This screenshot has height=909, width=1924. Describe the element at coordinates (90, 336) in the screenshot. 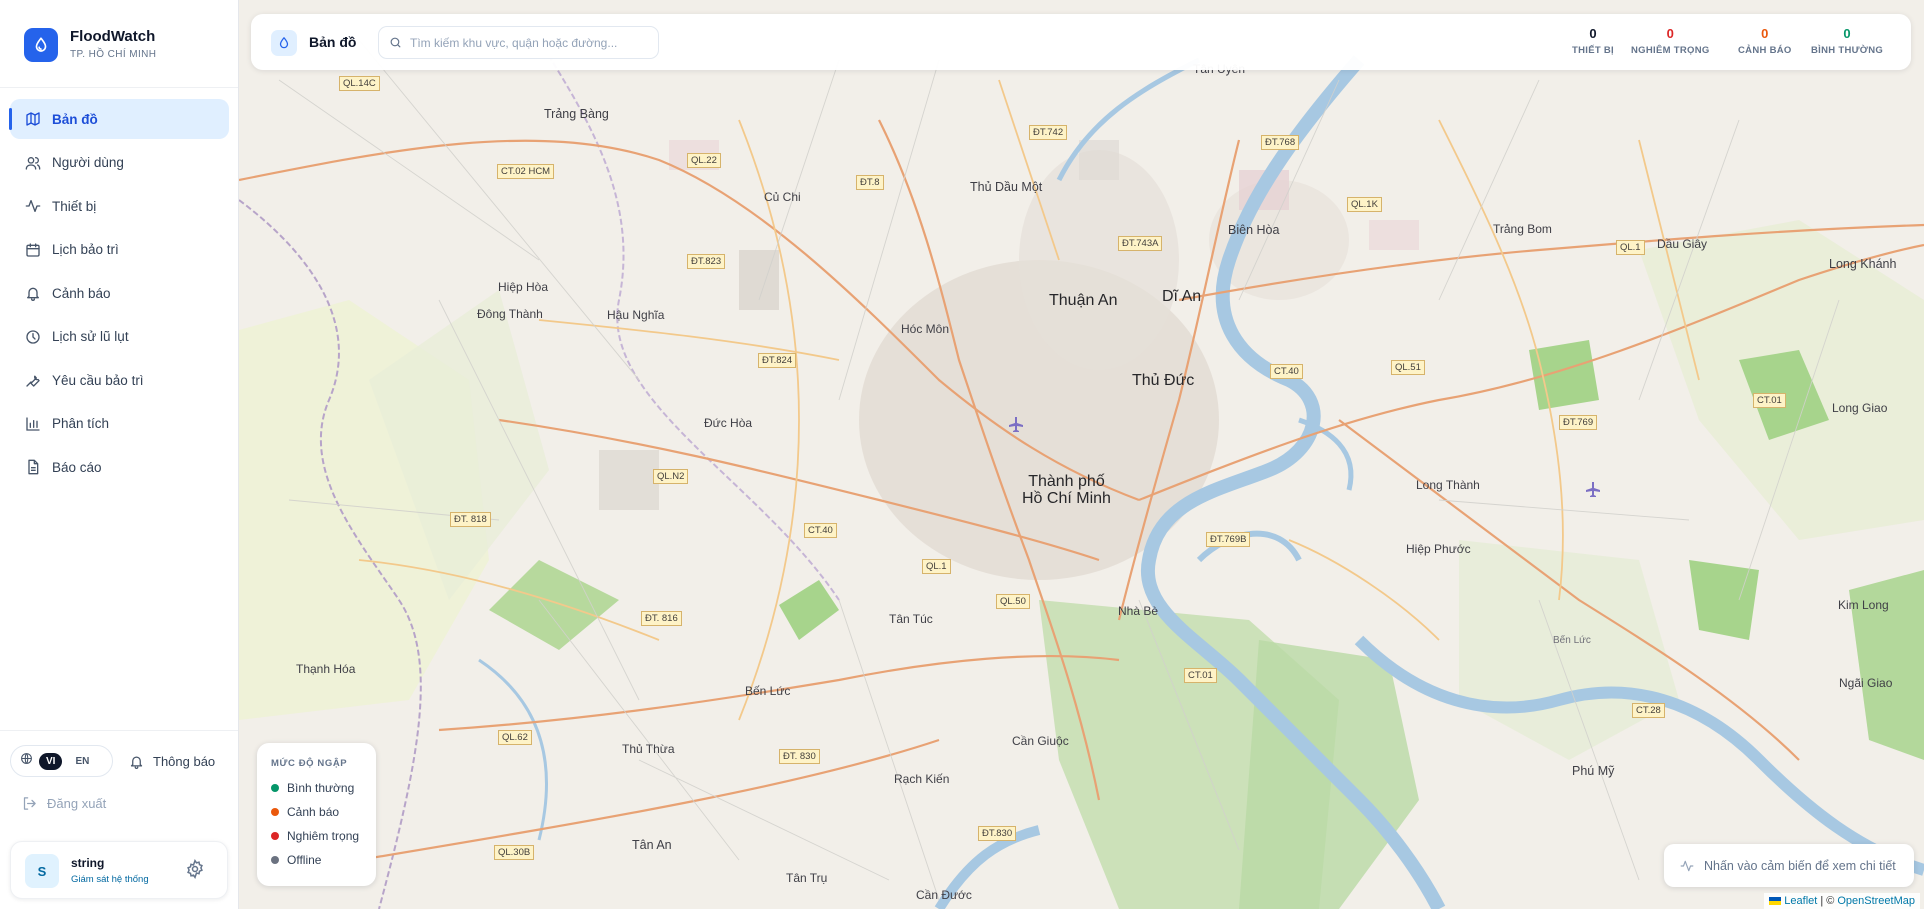

I see `sidebar-item-label: Lịch sử lũ lụt` at that location.